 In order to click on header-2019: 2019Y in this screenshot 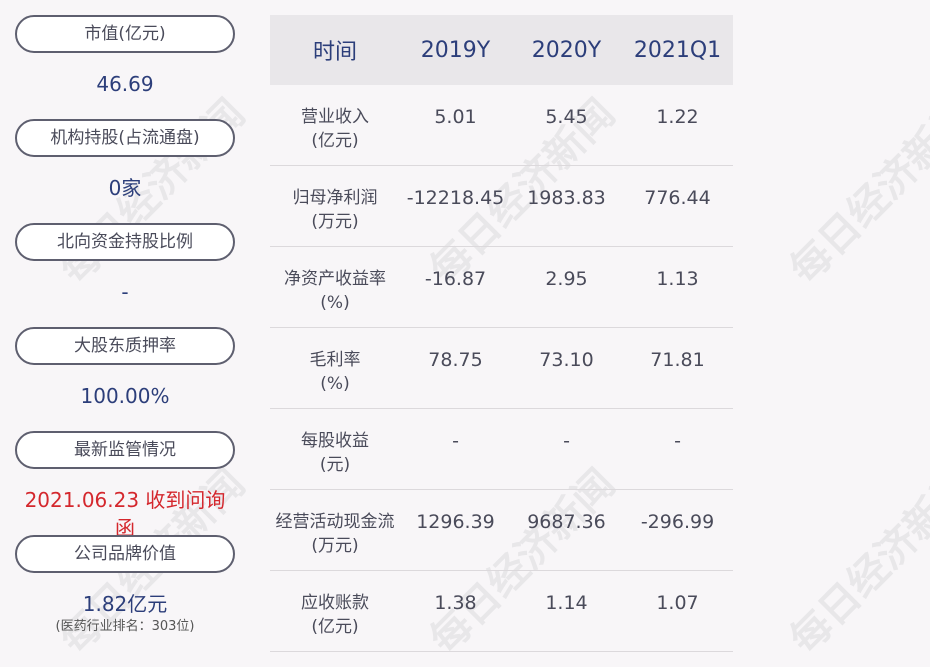, I will do `click(455, 50)`.